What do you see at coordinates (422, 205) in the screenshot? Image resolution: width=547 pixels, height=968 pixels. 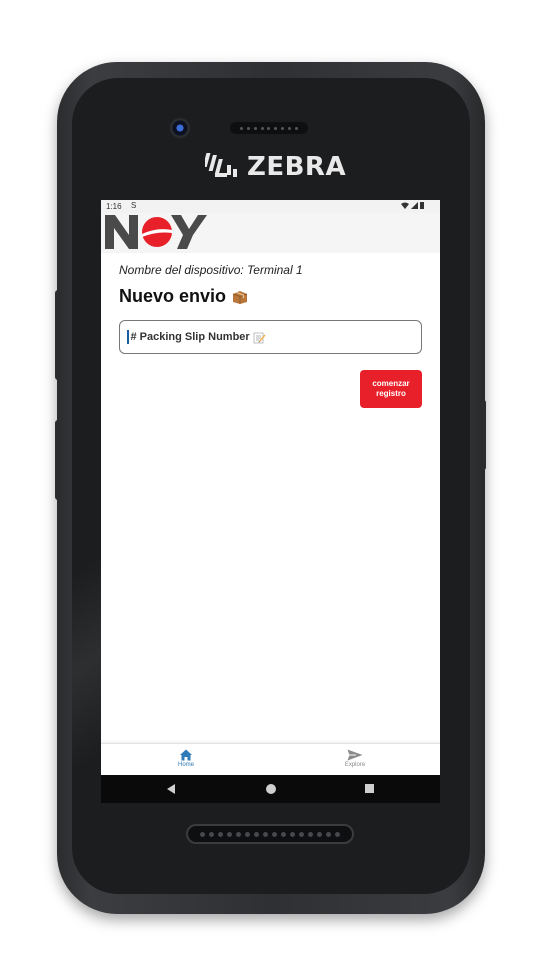 I see `battery-icon` at bounding box center [422, 205].